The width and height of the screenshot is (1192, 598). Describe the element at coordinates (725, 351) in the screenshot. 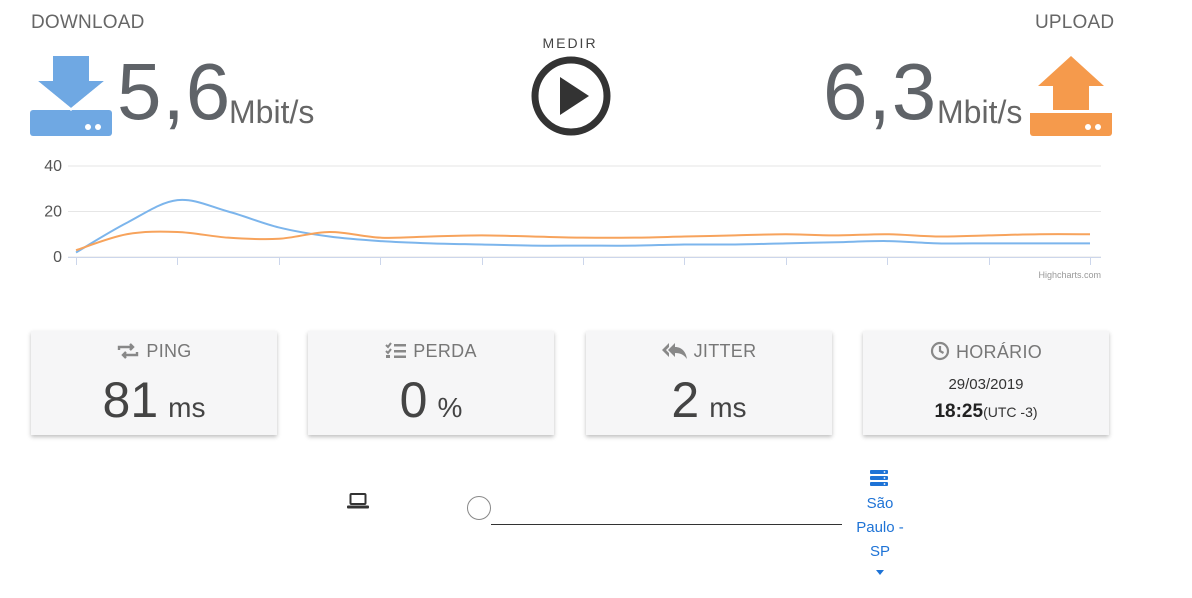

I see `jitter-title: JITTER` at that location.